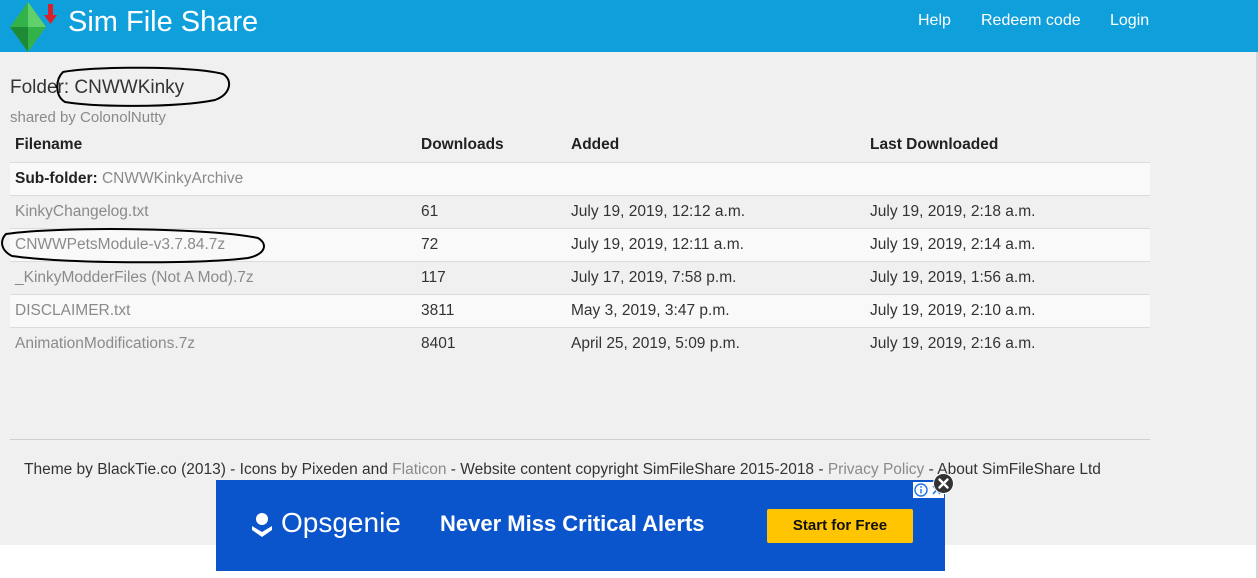  Describe the element at coordinates (934, 21) in the screenshot. I see `nav-help-link: Help` at that location.